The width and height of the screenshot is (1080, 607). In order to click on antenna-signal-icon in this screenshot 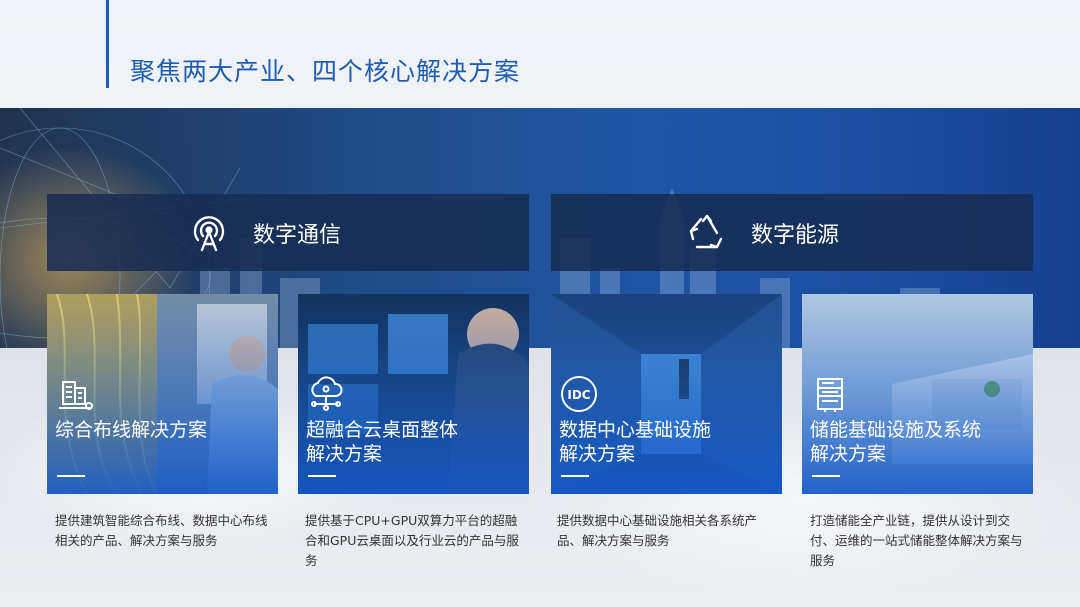, I will do `click(209, 233)`.